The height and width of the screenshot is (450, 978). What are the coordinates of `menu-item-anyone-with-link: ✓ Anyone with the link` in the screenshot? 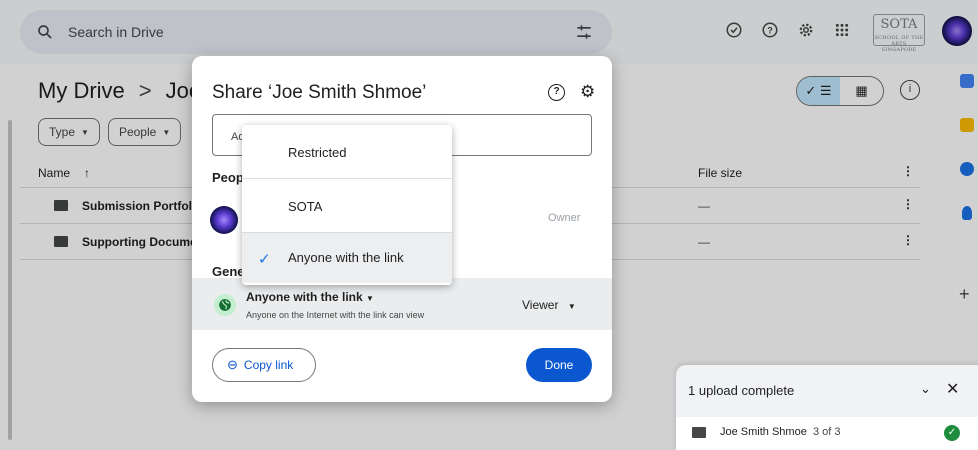 It's located at (347, 258).